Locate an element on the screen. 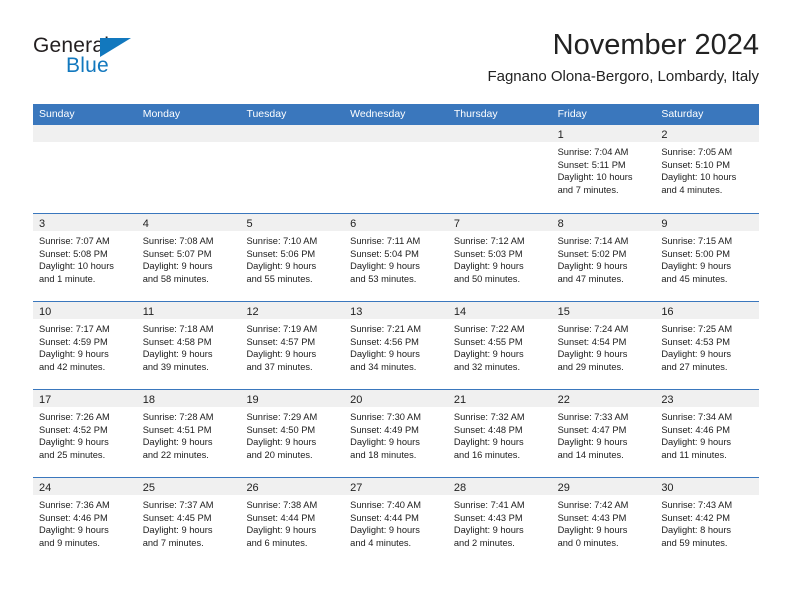 The height and width of the screenshot is (612, 792). sunset-line: Sunset: 4:54 PM is located at coordinates (592, 341).